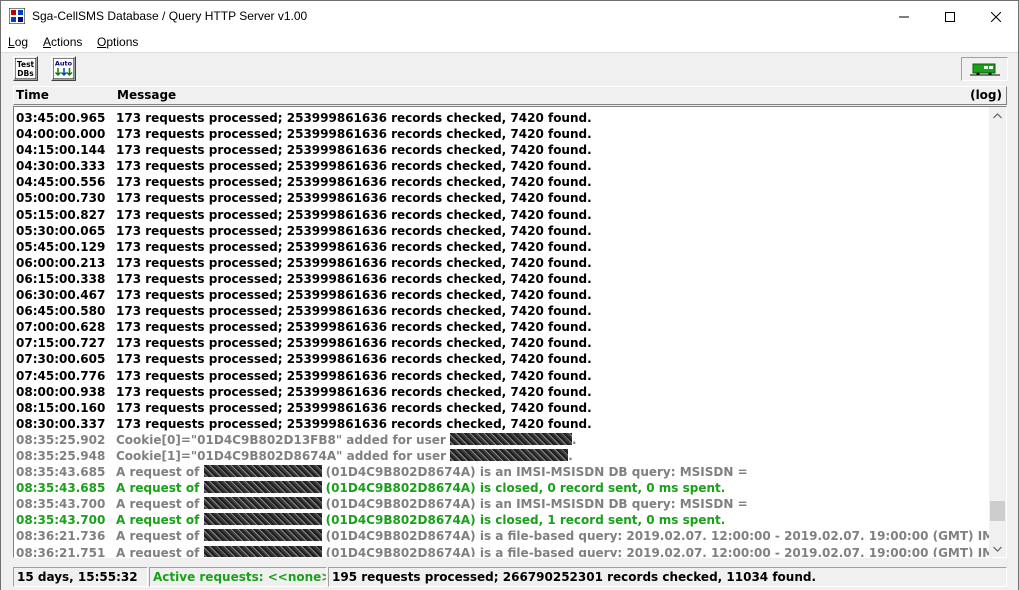 This screenshot has height=590, width=1019. I want to click on test-dbs-button: Test DBs, so click(25, 68).